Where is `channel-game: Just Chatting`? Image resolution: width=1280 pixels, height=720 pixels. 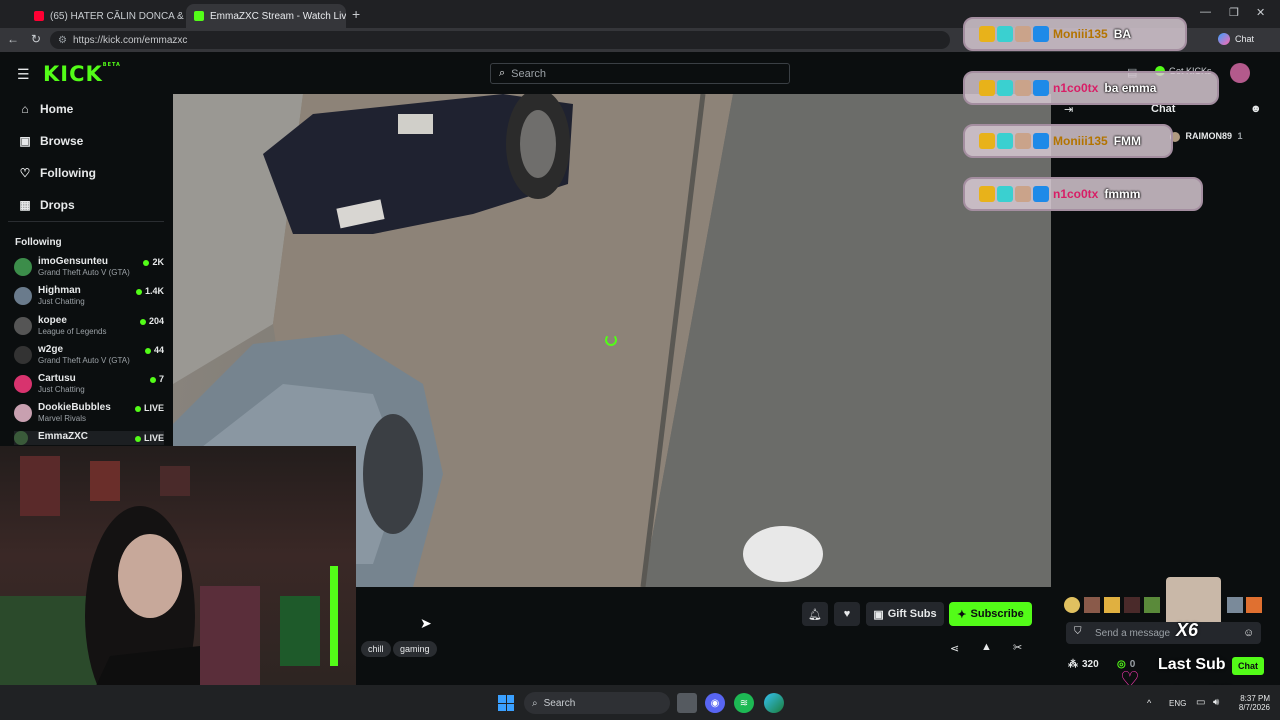
channel-game: Just Chatting is located at coordinates (61, 389).